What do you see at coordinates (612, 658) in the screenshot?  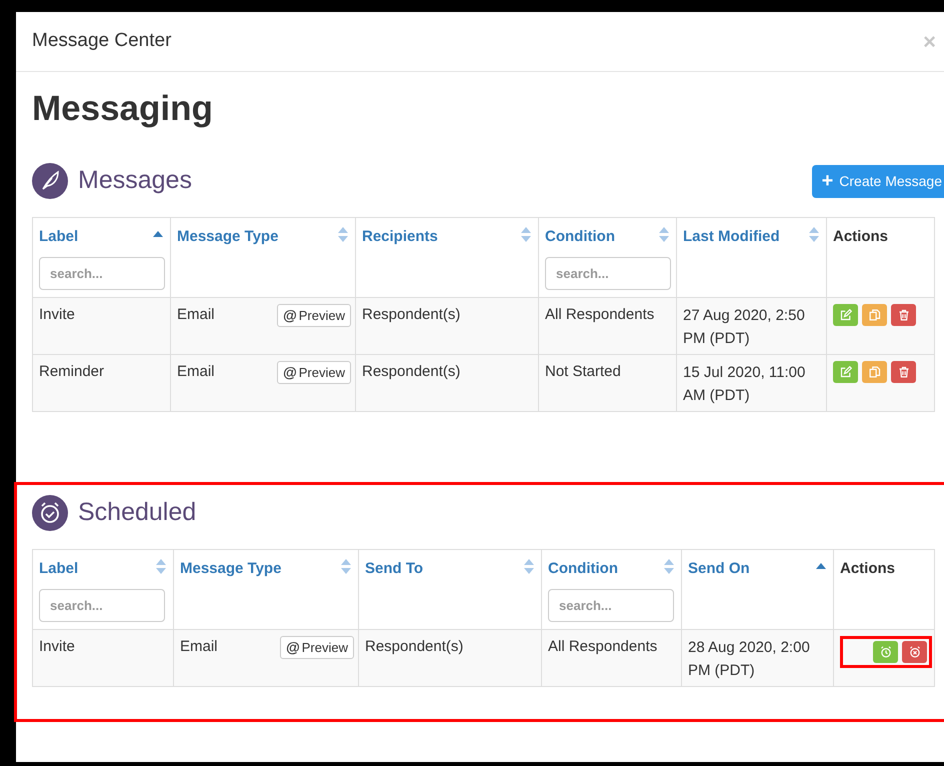 I see `table-cell: All Respondents` at bounding box center [612, 658].